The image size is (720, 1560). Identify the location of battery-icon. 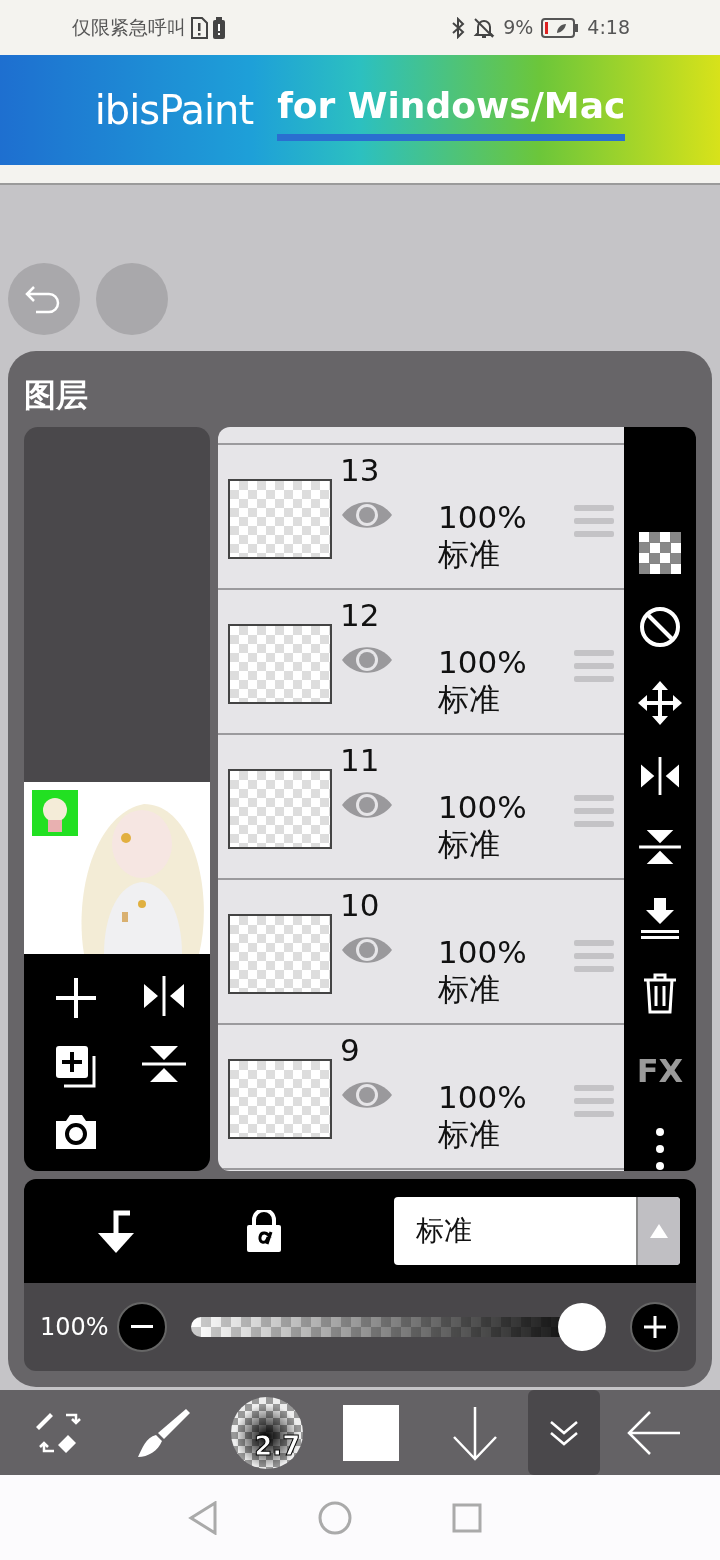
(560, 27).